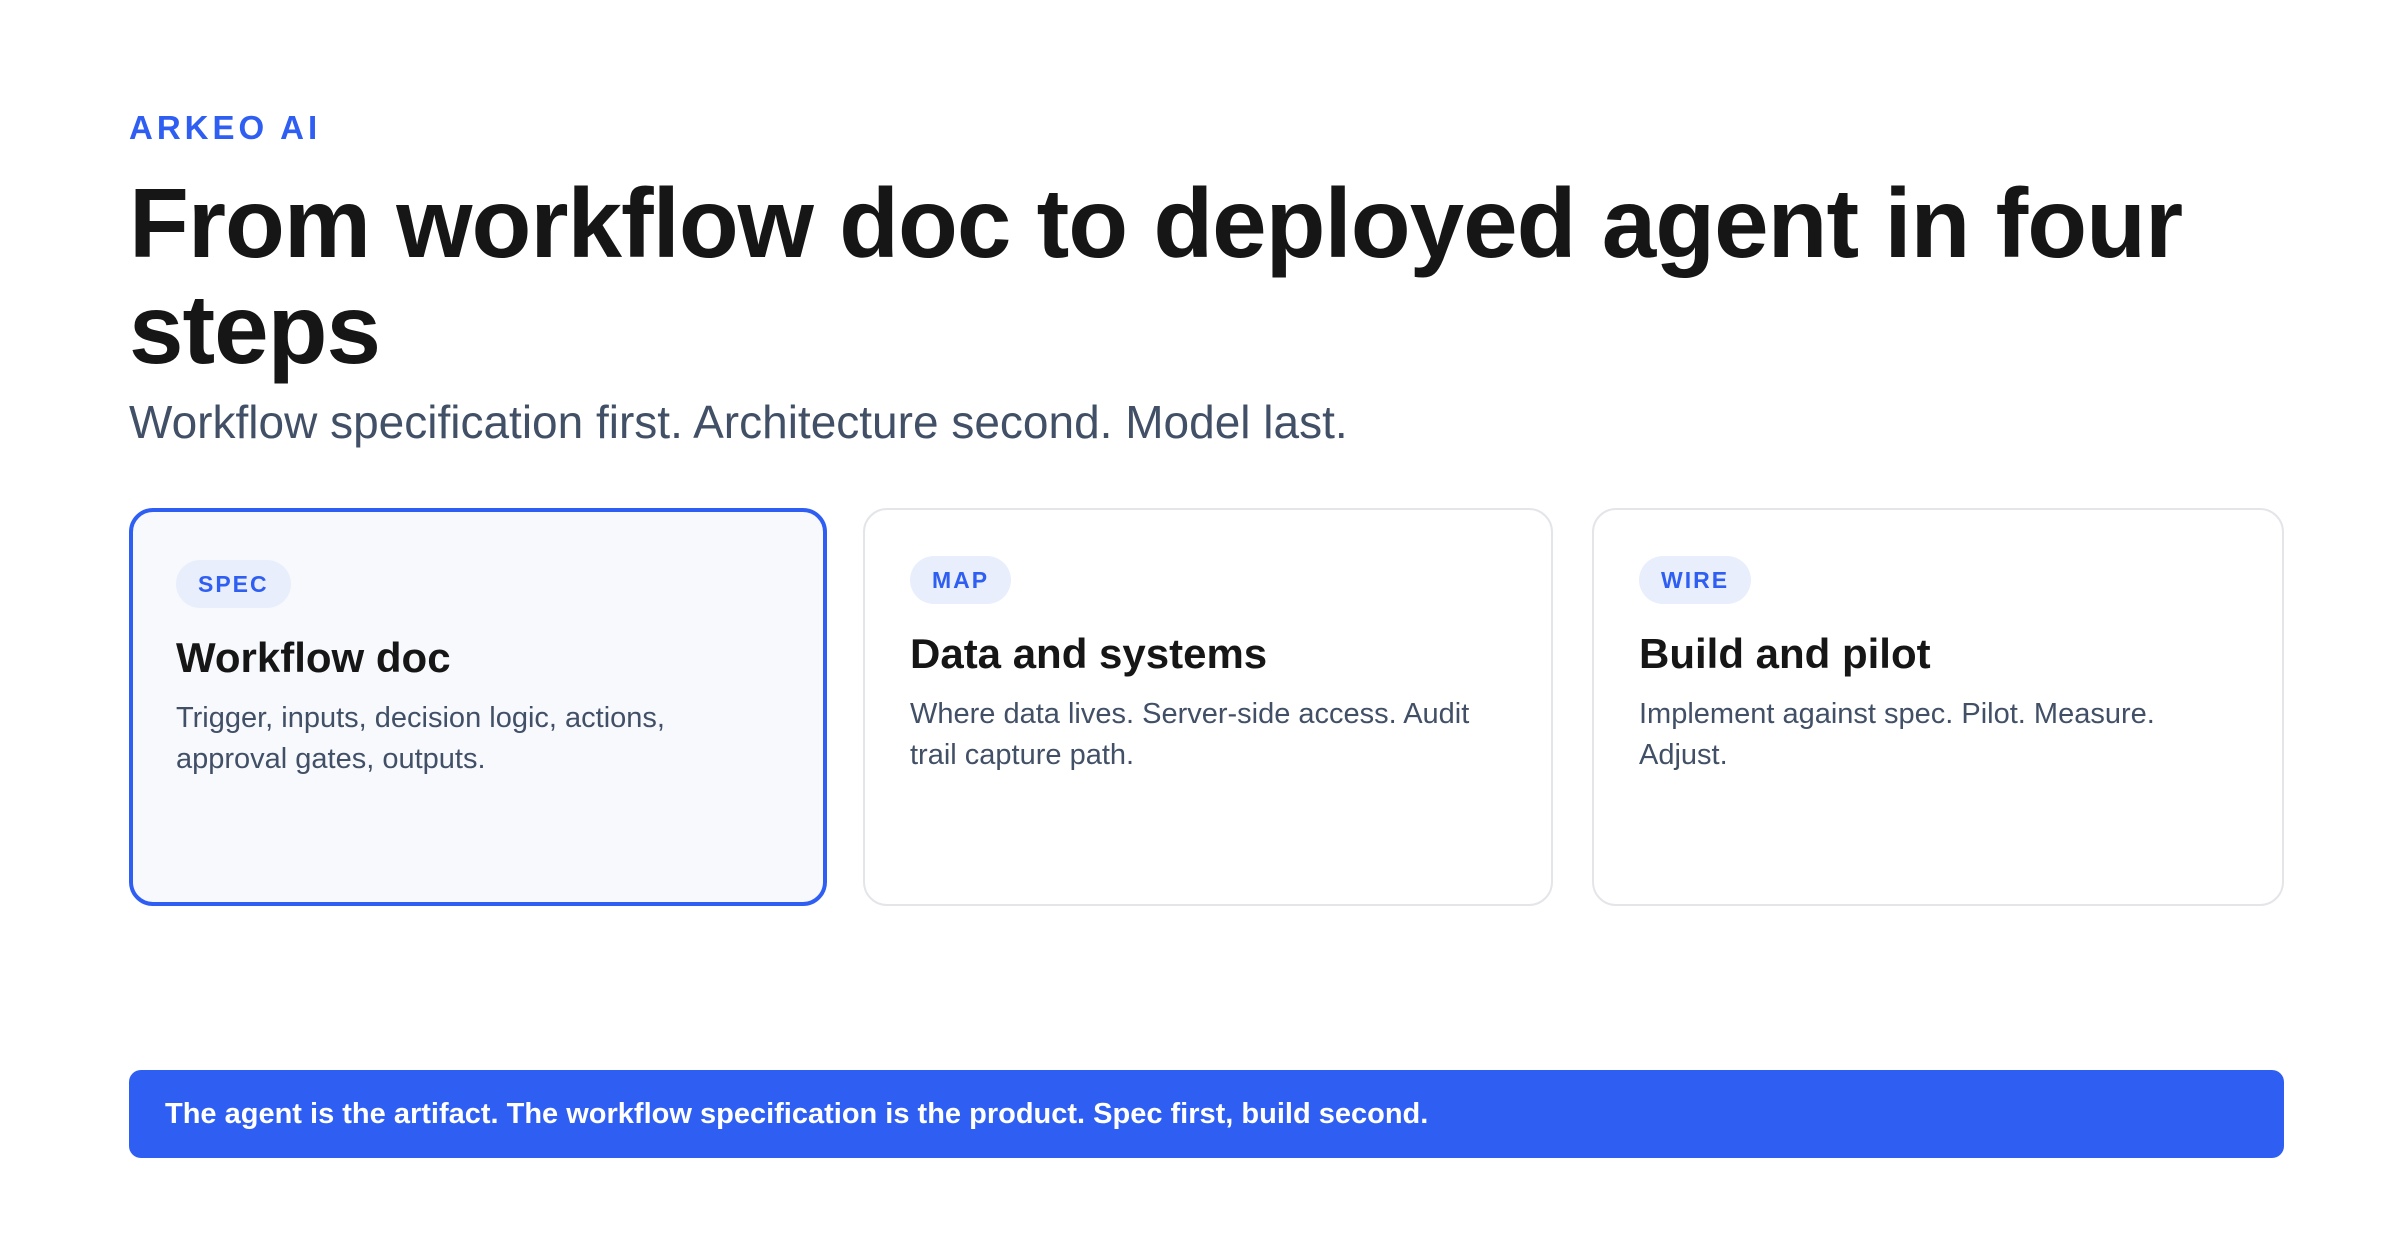 Image resolution: width=2400 pixels, height=1260 pixels. Describe the element at coordinates (1089, 653) in the screenshot. I see `step-title: Data and systems` at that location.